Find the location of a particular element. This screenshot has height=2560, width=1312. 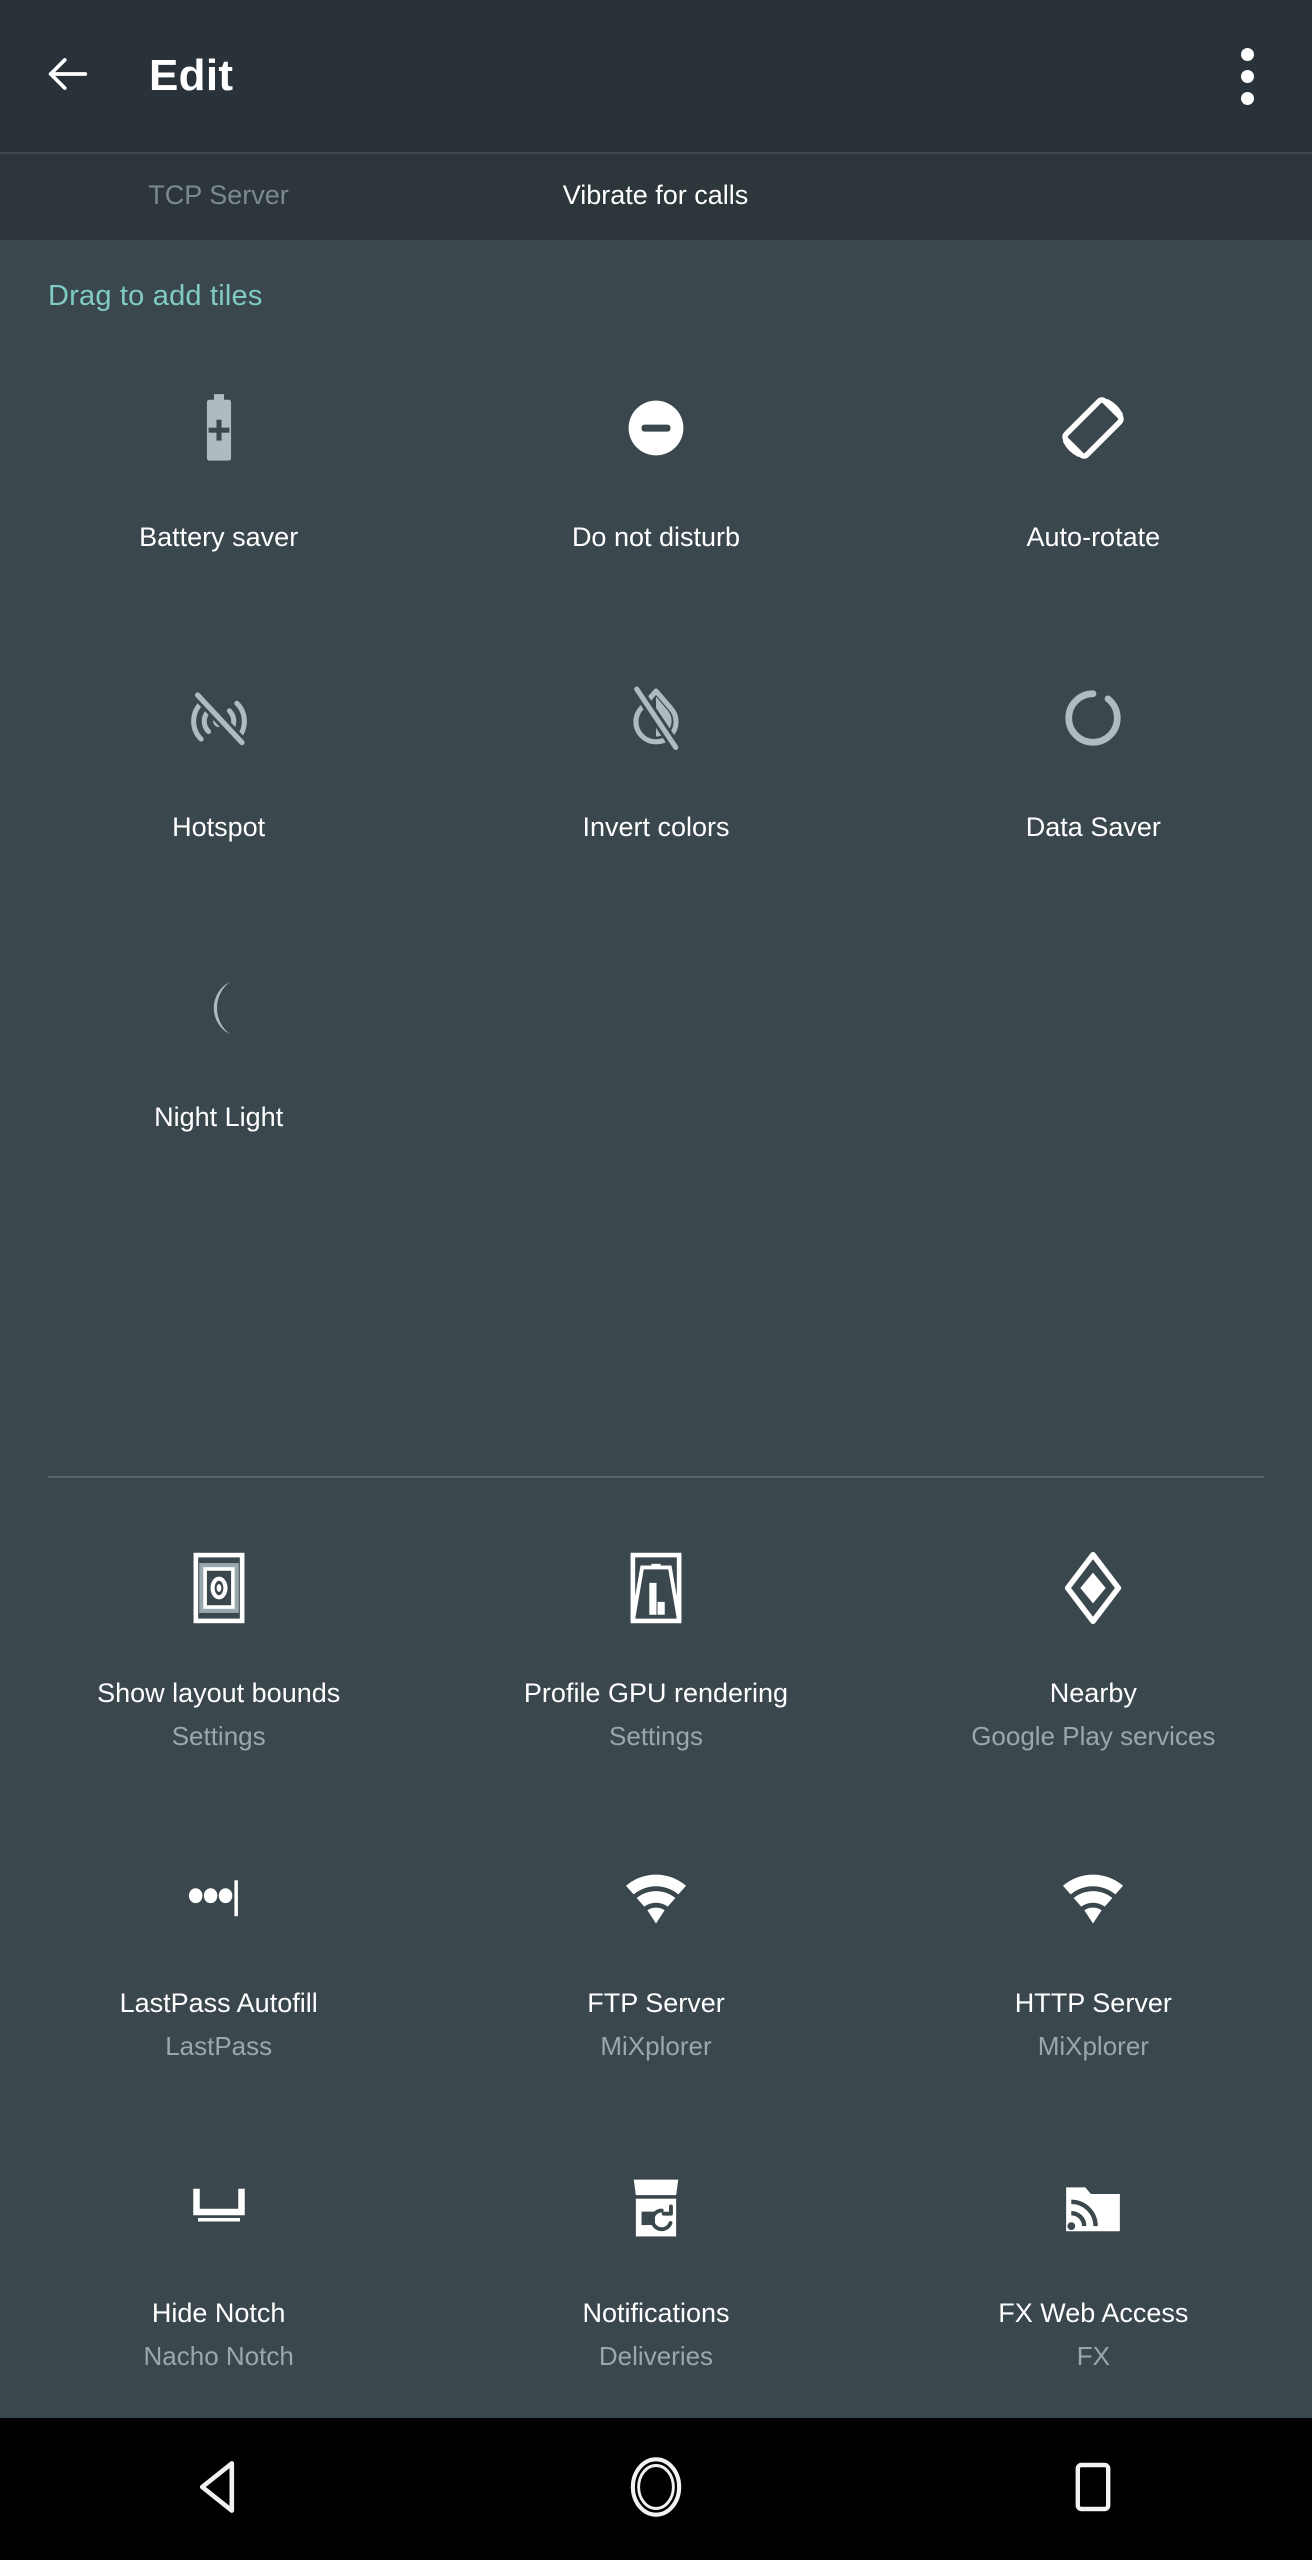

overflow-menu-button is located at coordinates (1247, 76).